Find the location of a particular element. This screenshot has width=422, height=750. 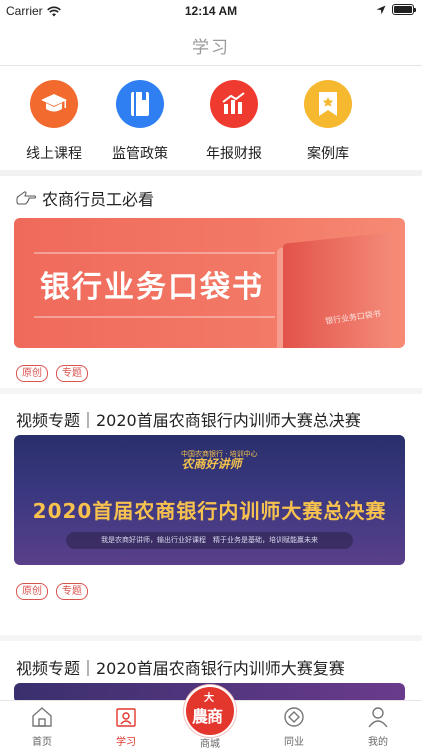

status-bar: Carrier 12:14 AM is located at coordinates (211, 11).